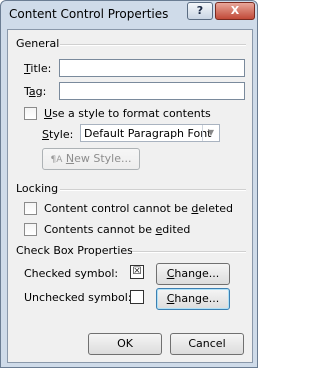 This screenshot has width=320, height=368. I want to click on locking-heading: Locking, so click(37, 188).